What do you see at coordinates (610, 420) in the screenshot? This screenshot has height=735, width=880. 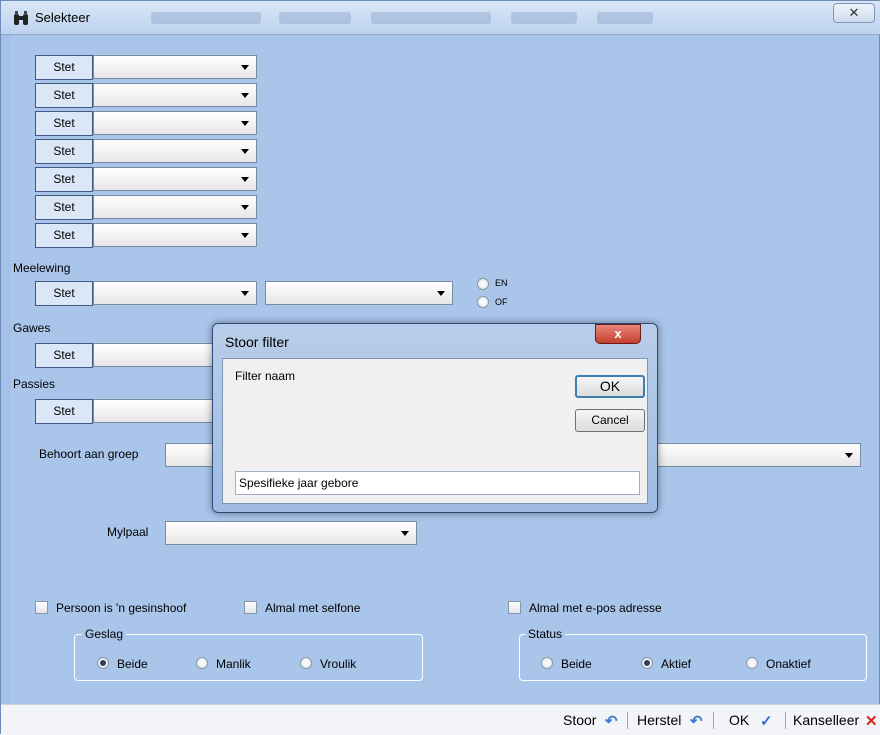 I see `dialog-cancel-button: Cancel` at bounding box center [610, 420].